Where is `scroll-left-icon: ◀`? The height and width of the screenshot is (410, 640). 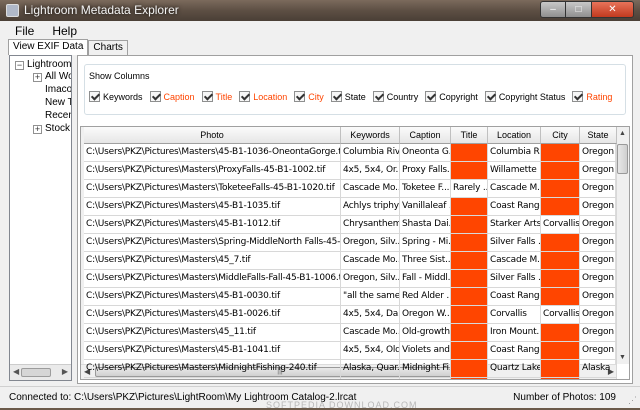
scroll-left-icon: ◀ is located at coordinates (16, 371).